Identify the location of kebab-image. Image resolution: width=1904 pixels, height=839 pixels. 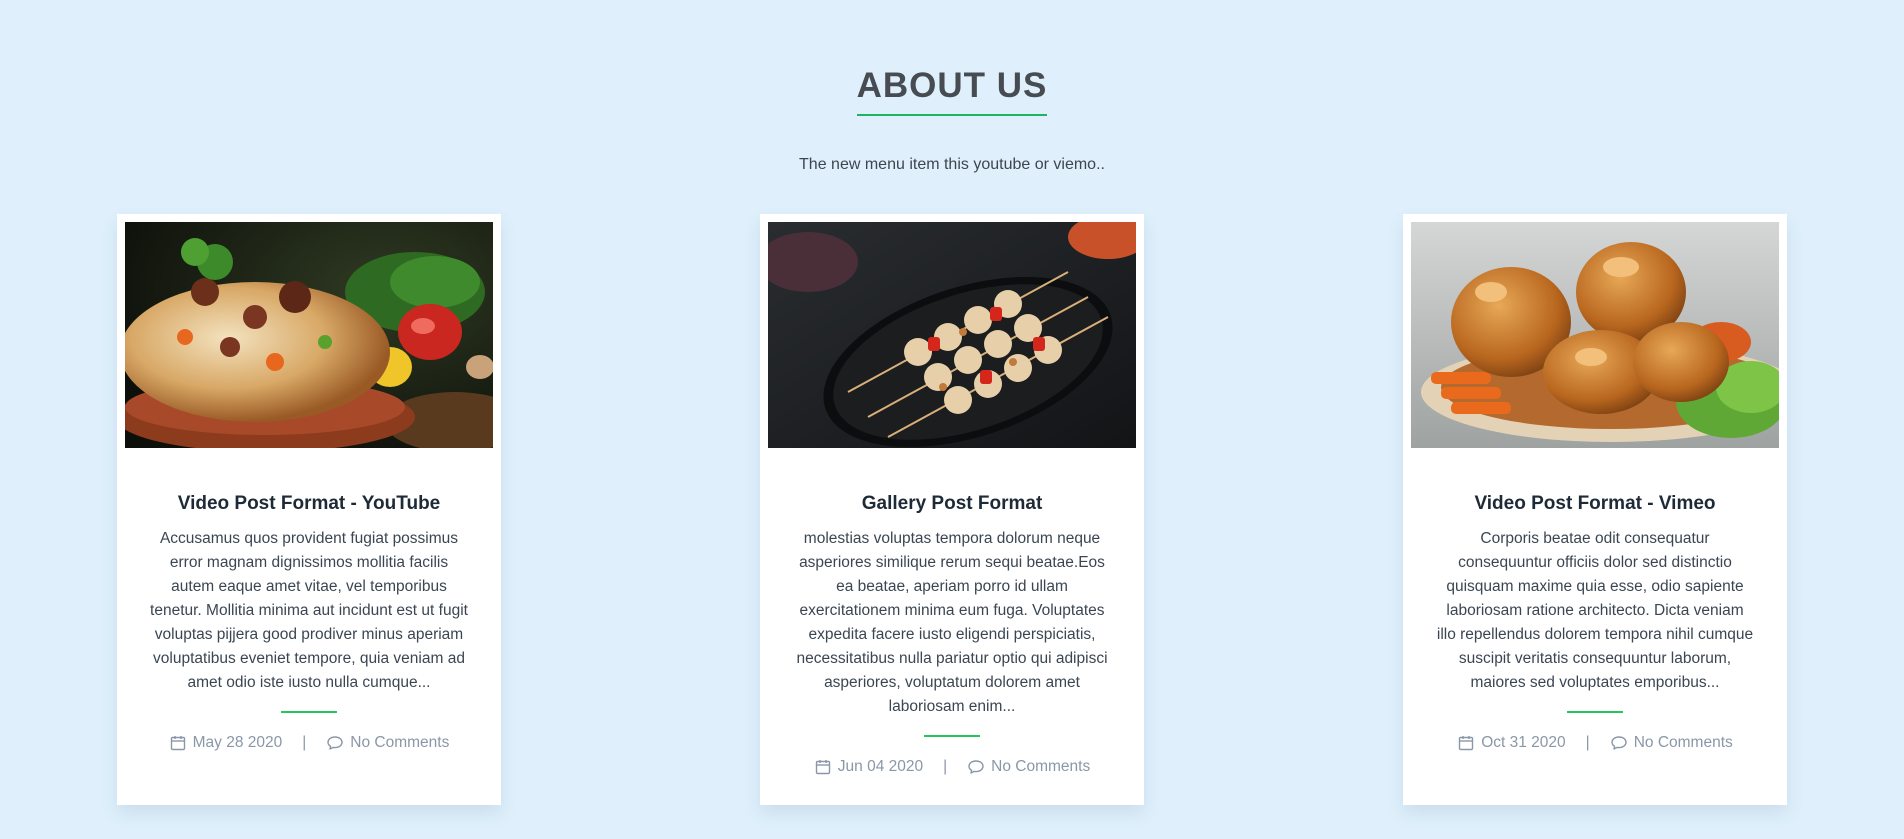
(952, 335).